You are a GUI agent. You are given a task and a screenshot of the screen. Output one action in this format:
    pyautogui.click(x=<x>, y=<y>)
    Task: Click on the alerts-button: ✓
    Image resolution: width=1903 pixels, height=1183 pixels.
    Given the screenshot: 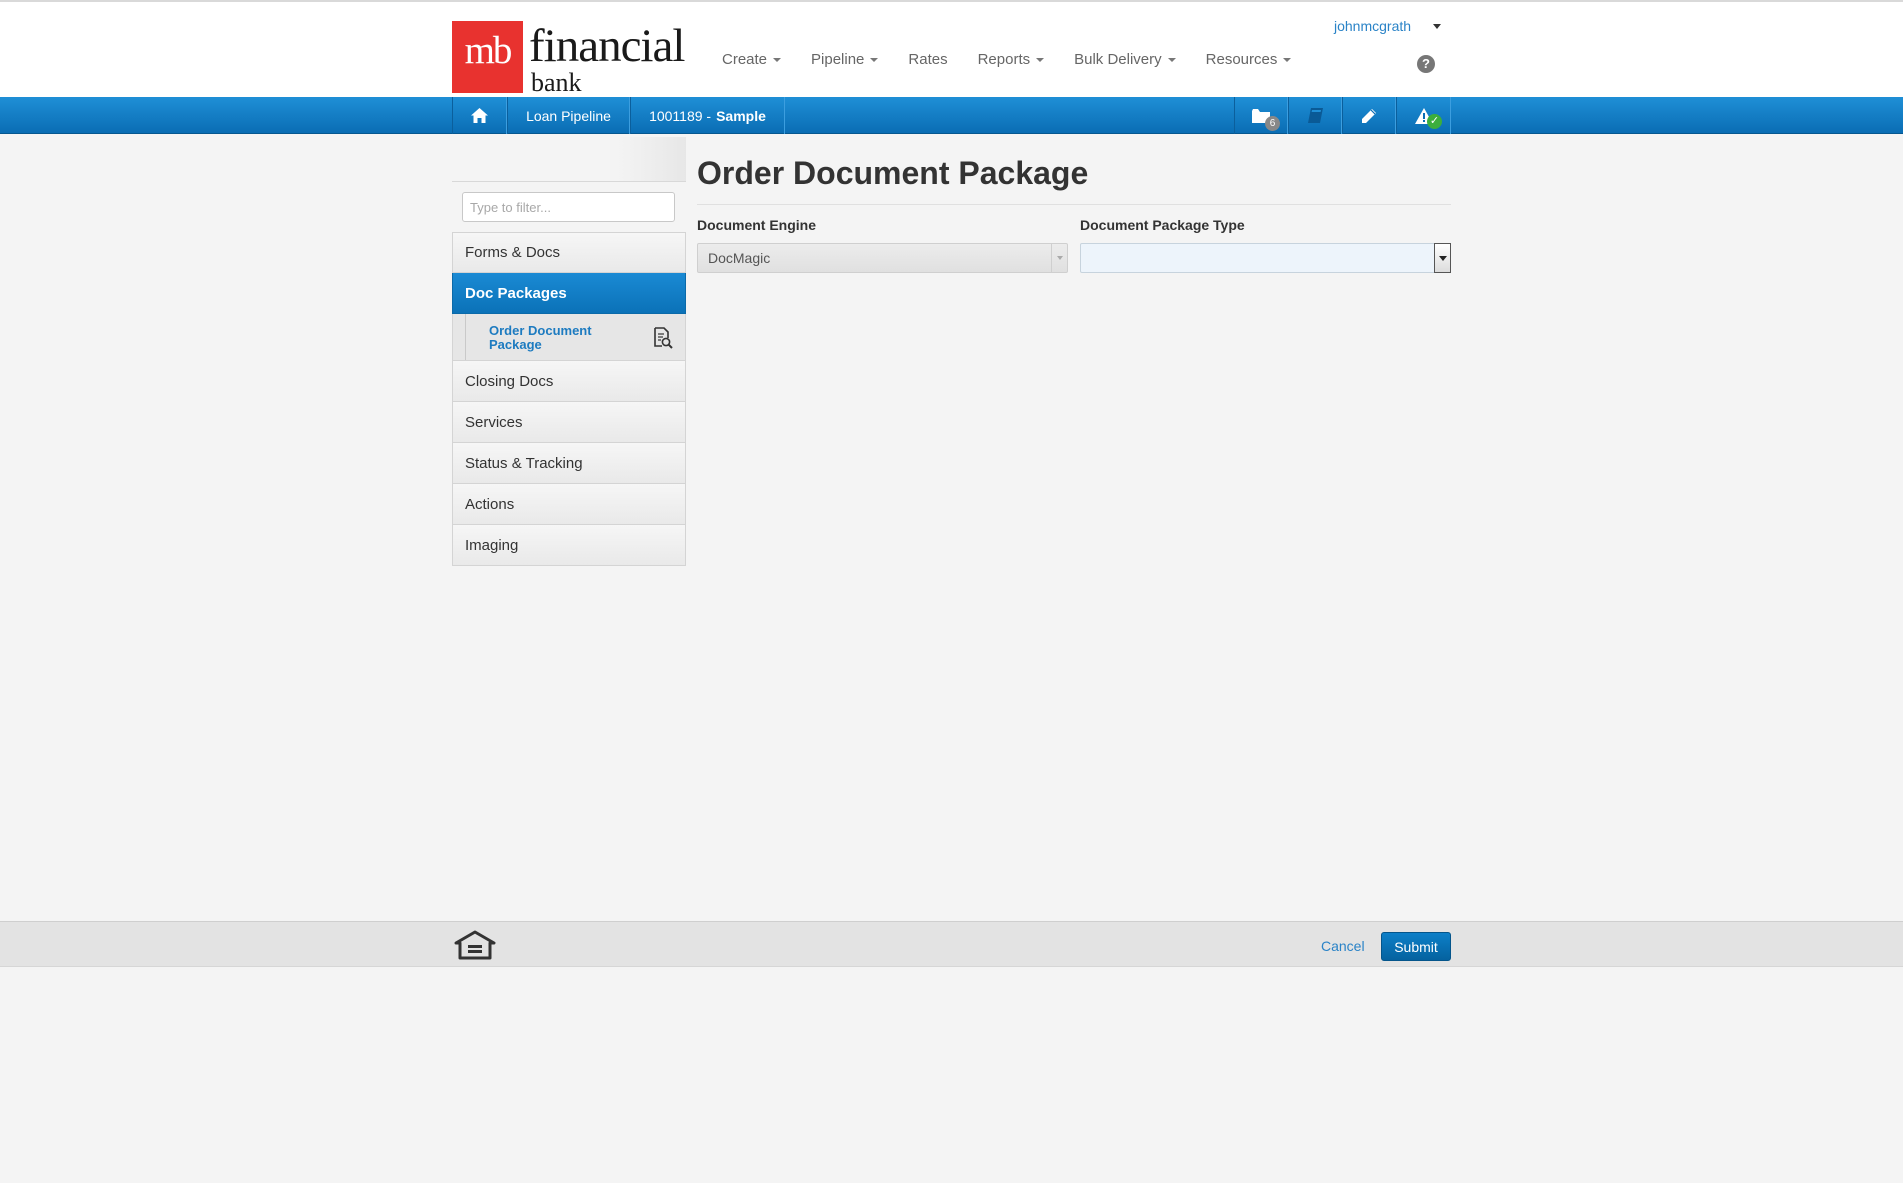 What is the action you would take?
    pyautogui.click(x=1423, y=115)
    